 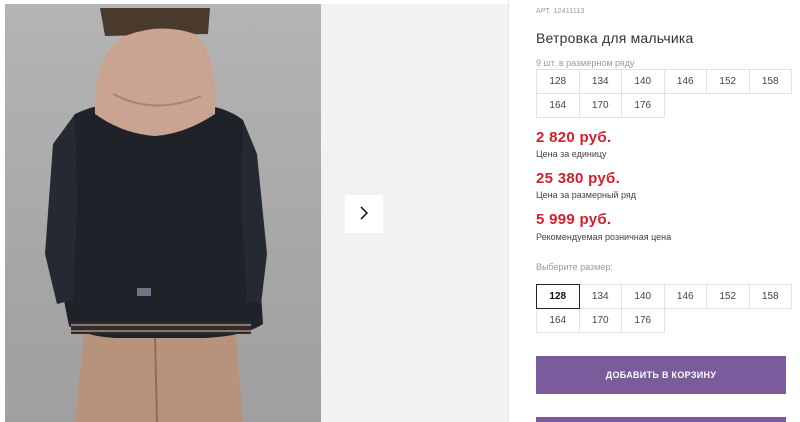 I want to click on size-option-146: 146, so click(x=685, y=296).